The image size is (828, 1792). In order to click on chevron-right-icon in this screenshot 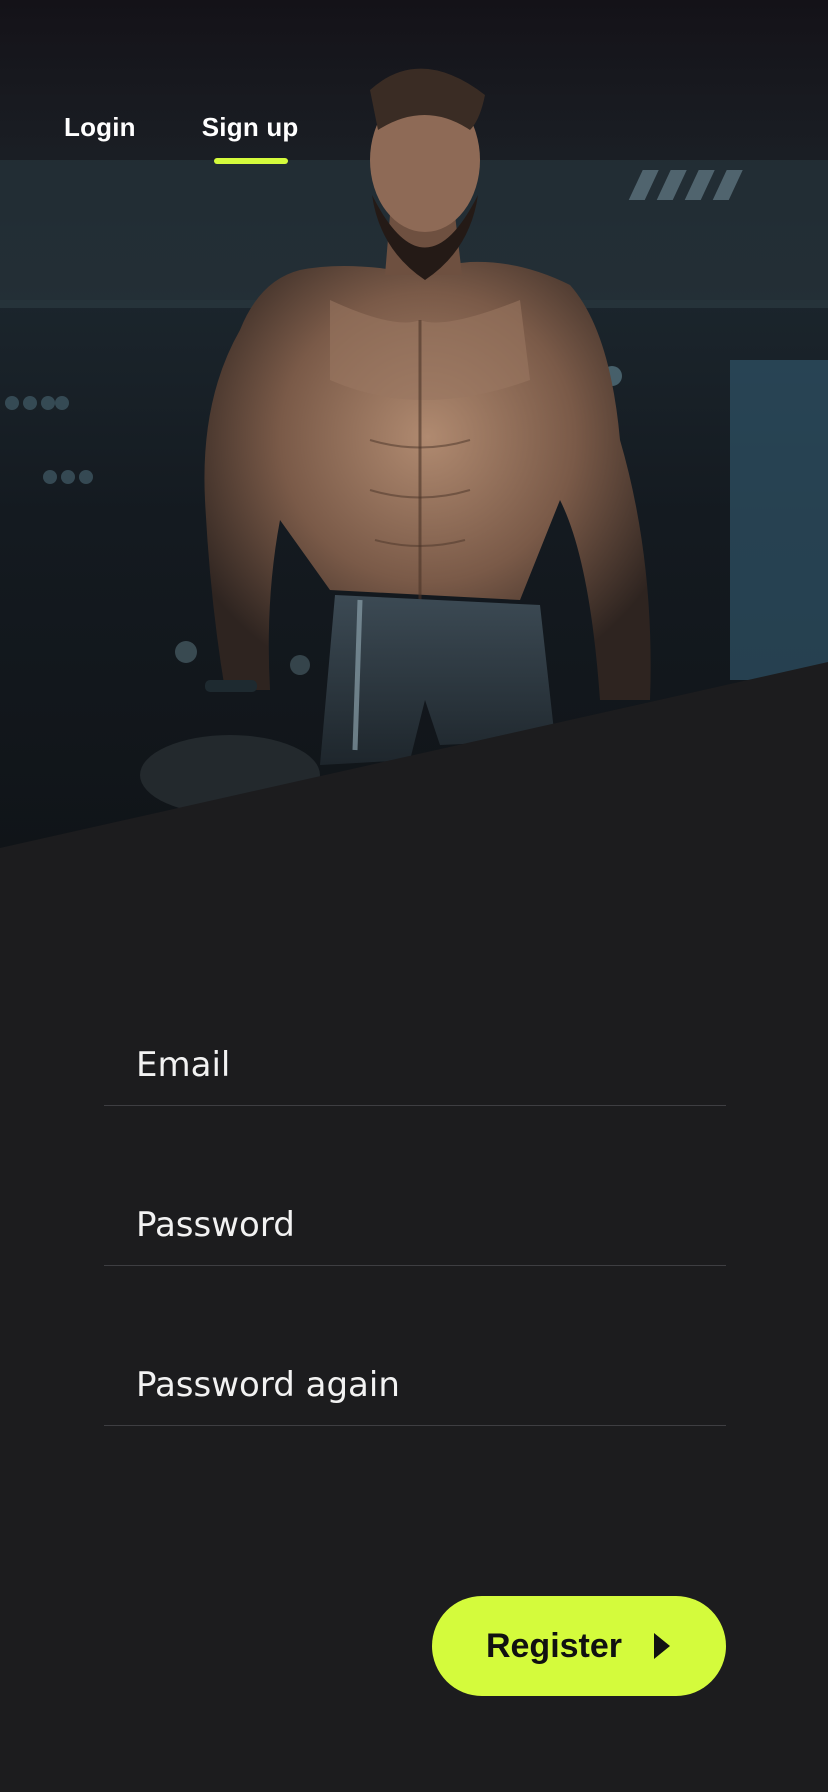, I will do `click(662, 1646)`.